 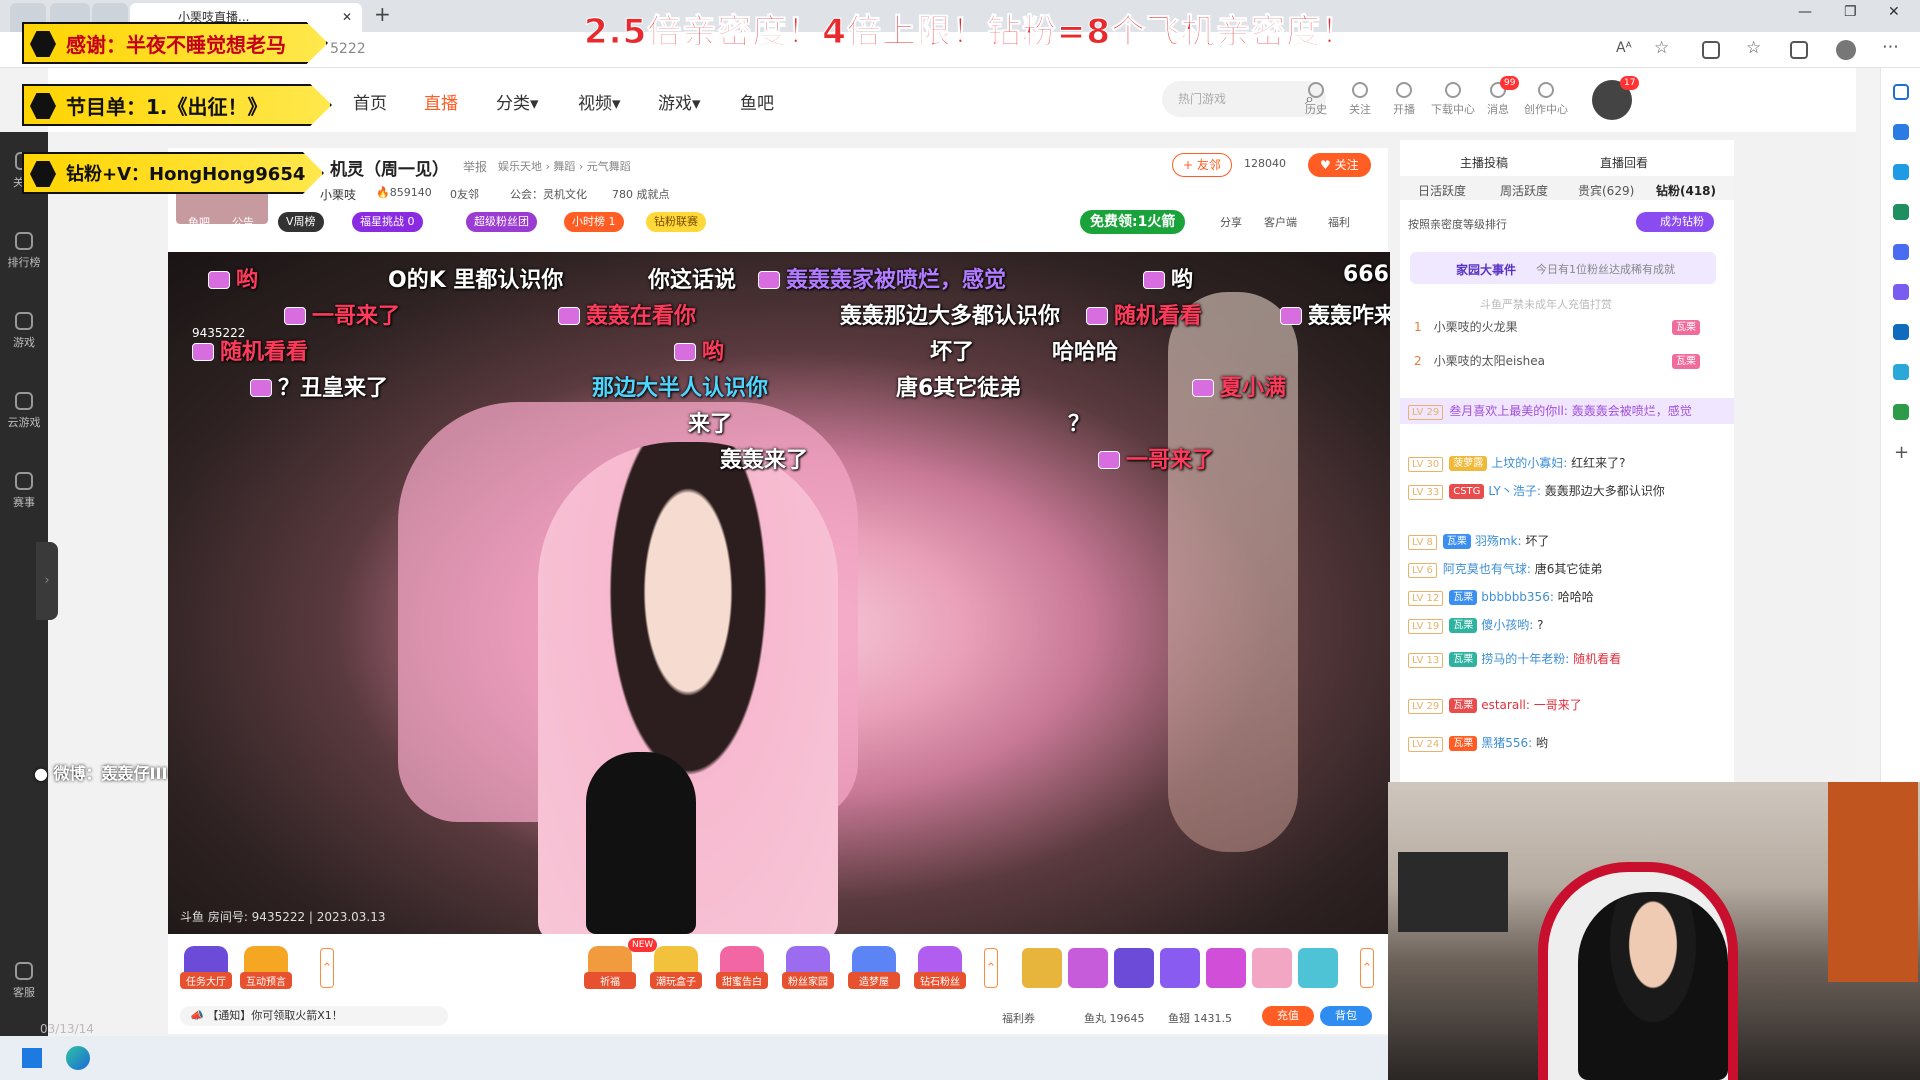 I want to click on start-live-button: 开播, so click(x=1404, y=99).